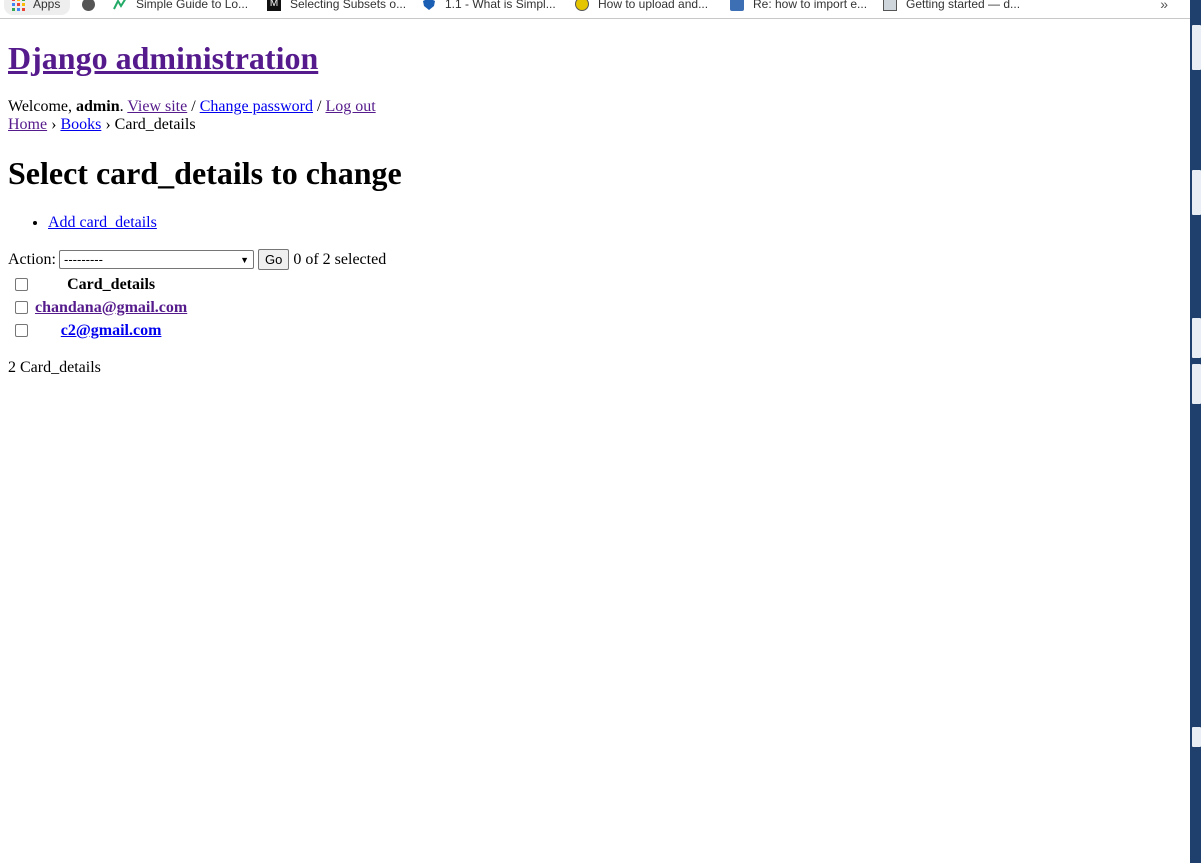 This screenshot has height=863, width=1201. Describe the element at coordinates (42, 106) in the screenshot. I see `welcome-text: Welcome,` at that location.